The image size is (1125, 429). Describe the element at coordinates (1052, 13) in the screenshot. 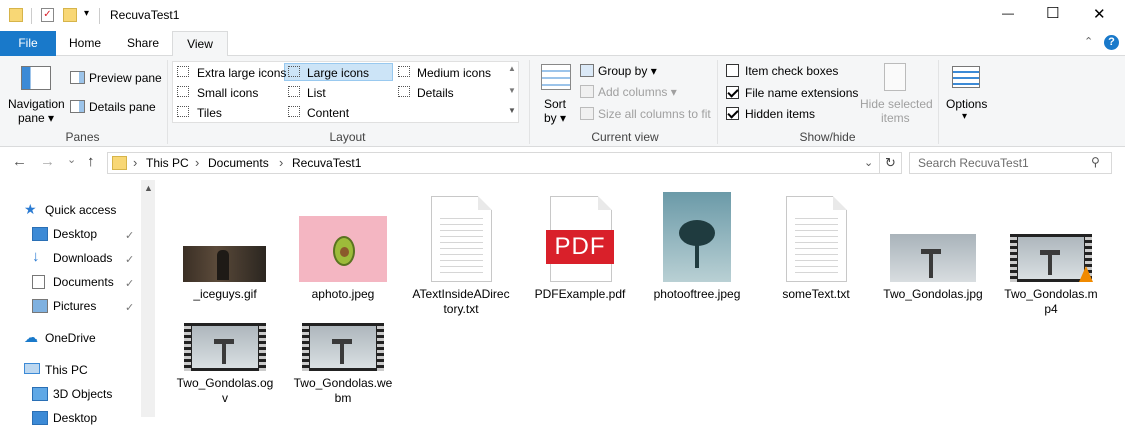

I see `maximize-button: ☐` at that location.